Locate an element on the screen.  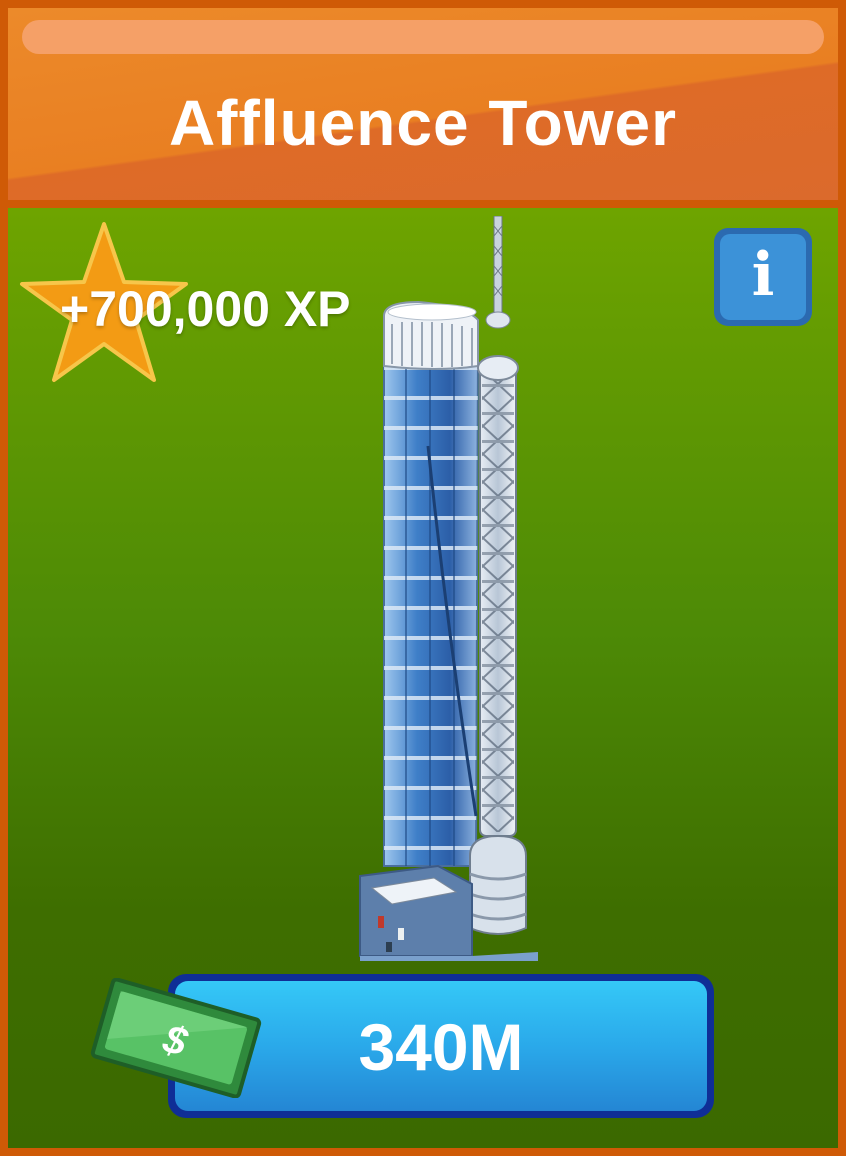
info-icon: i is located at coordinates (763, 275).